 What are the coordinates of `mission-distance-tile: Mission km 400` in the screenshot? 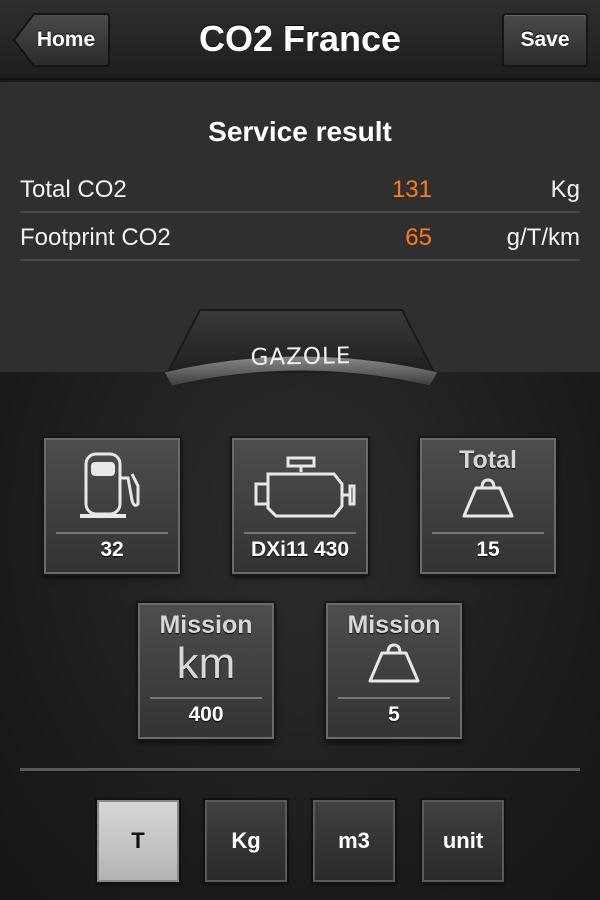 It's located at (206, 671).